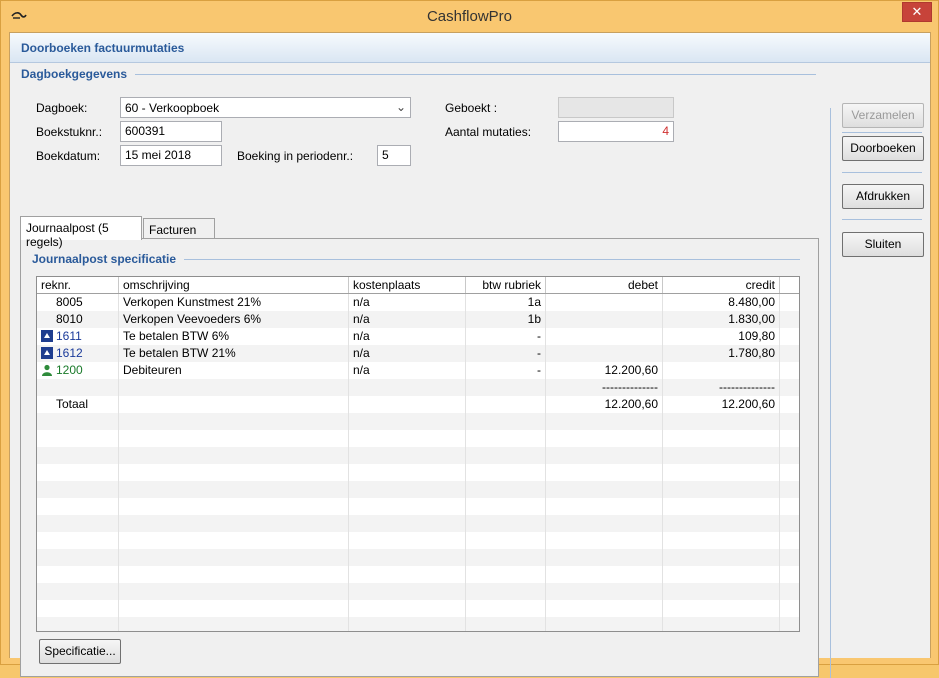  What do you see at coordinates (78, 302) in the screenshot?
I see `cell-reknr: 8005` at bounding box center [78, 302].